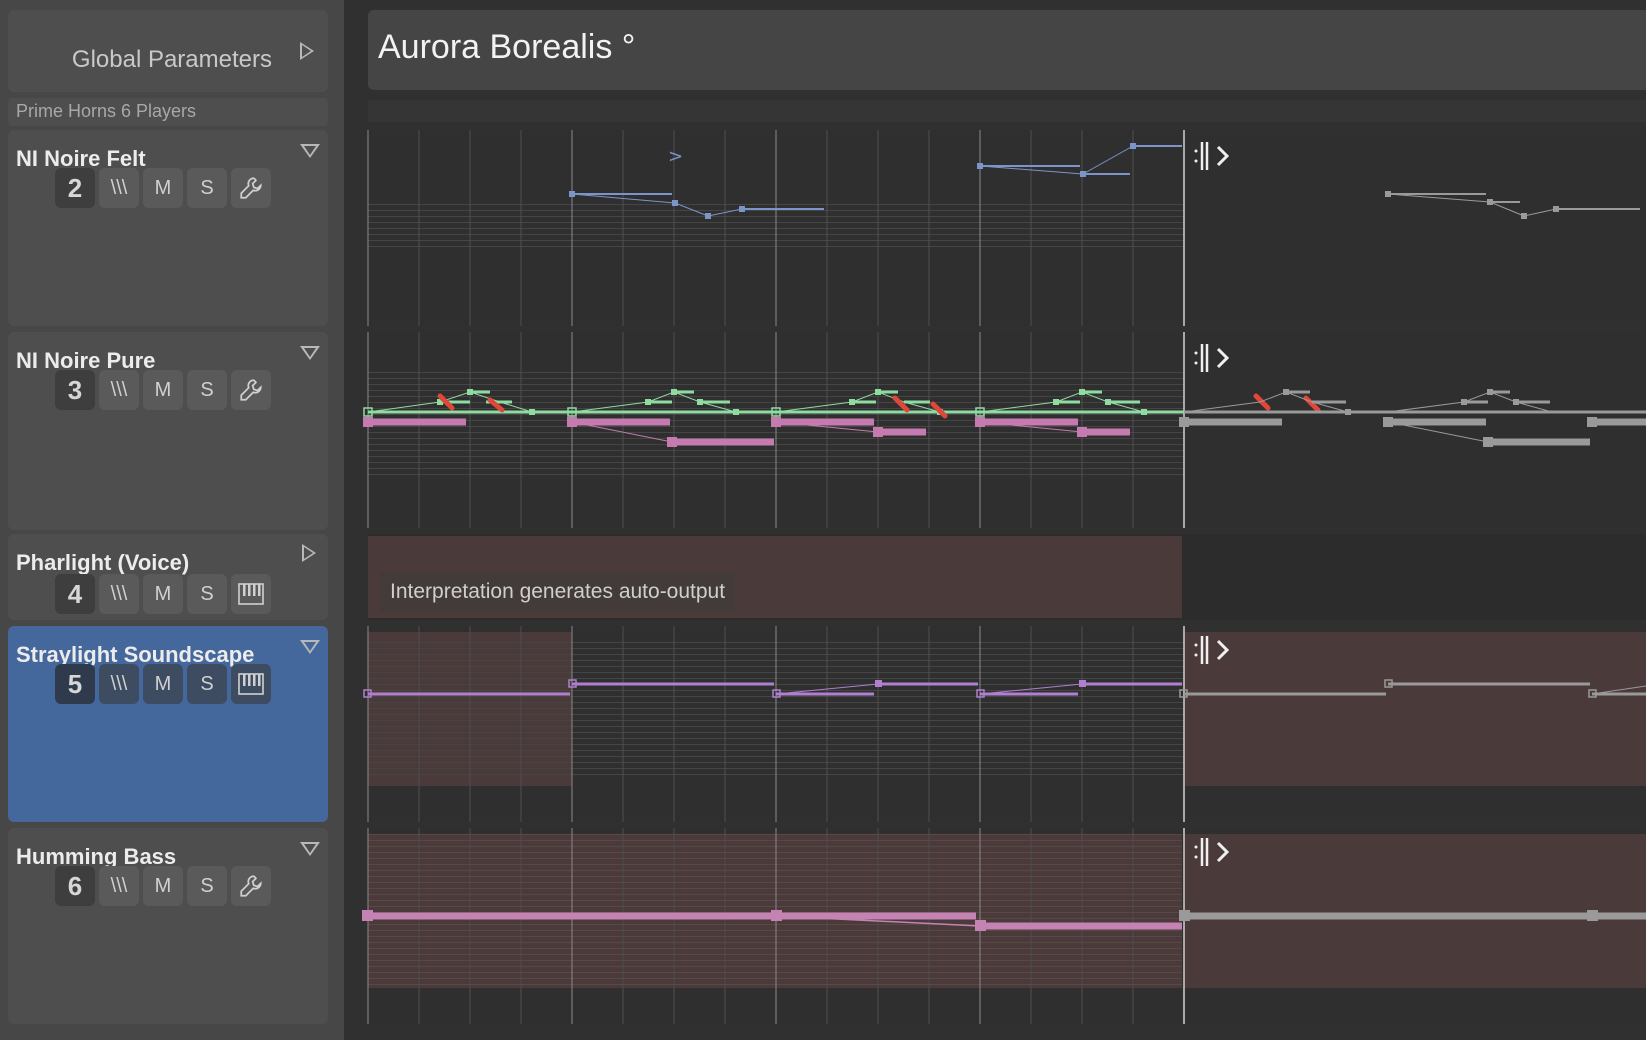 The image size is (1646, 1040). Describe the element at coordinates (1007, 430) in the screenshot. I see `lane-noire-pure` at that location.